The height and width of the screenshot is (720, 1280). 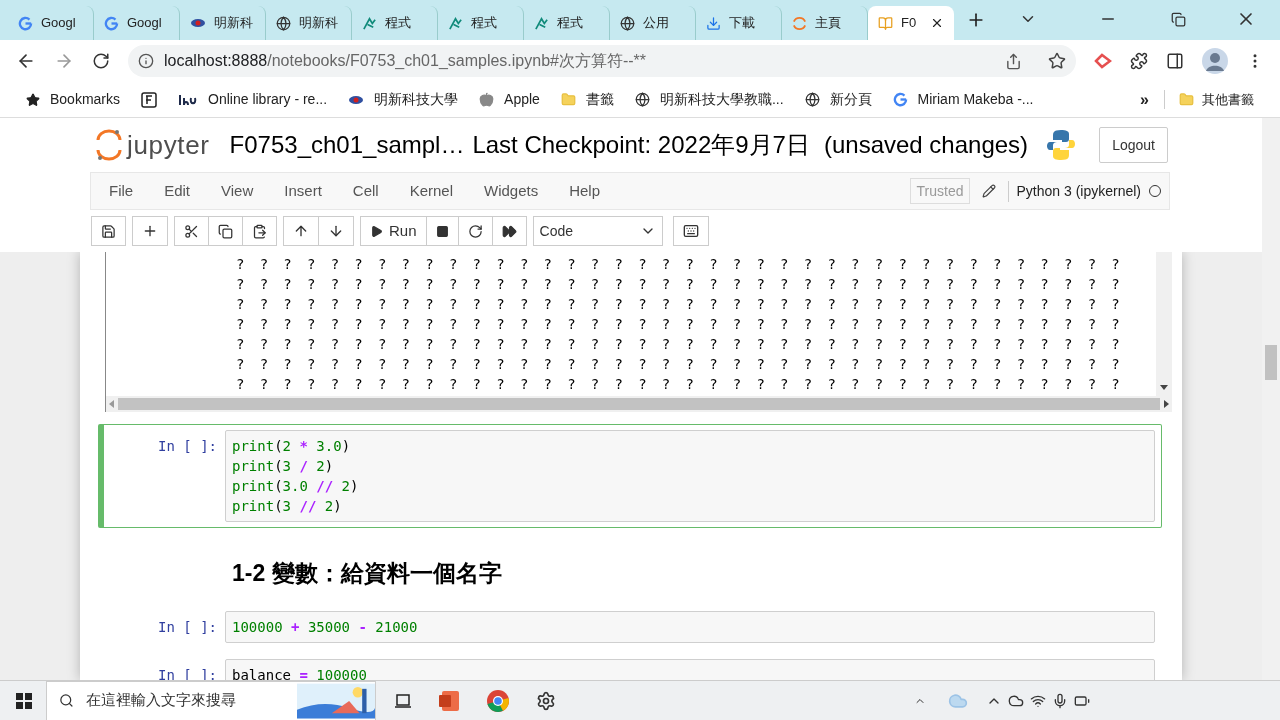 I want to click on info-icon, so click(x=146, y=61).